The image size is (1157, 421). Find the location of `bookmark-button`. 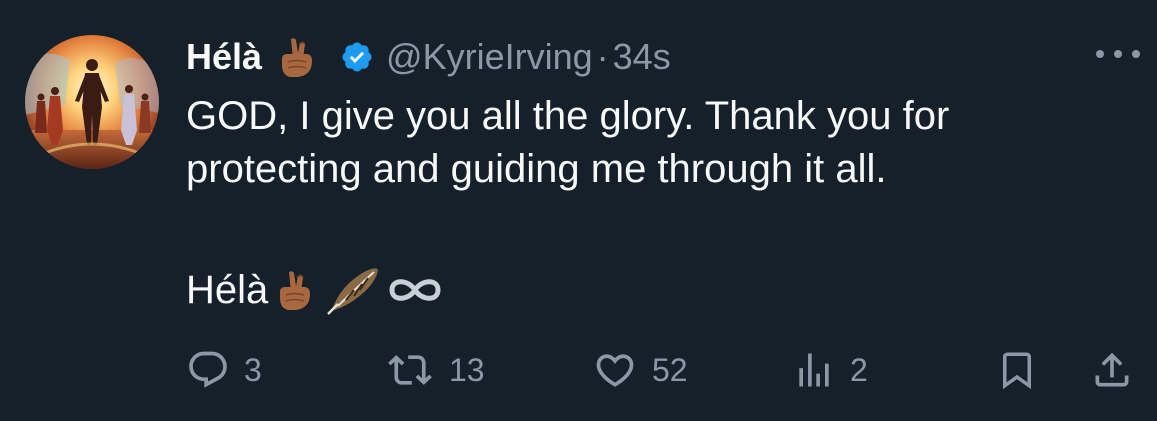

bookmark-button is located at coordinates (1017, 370).